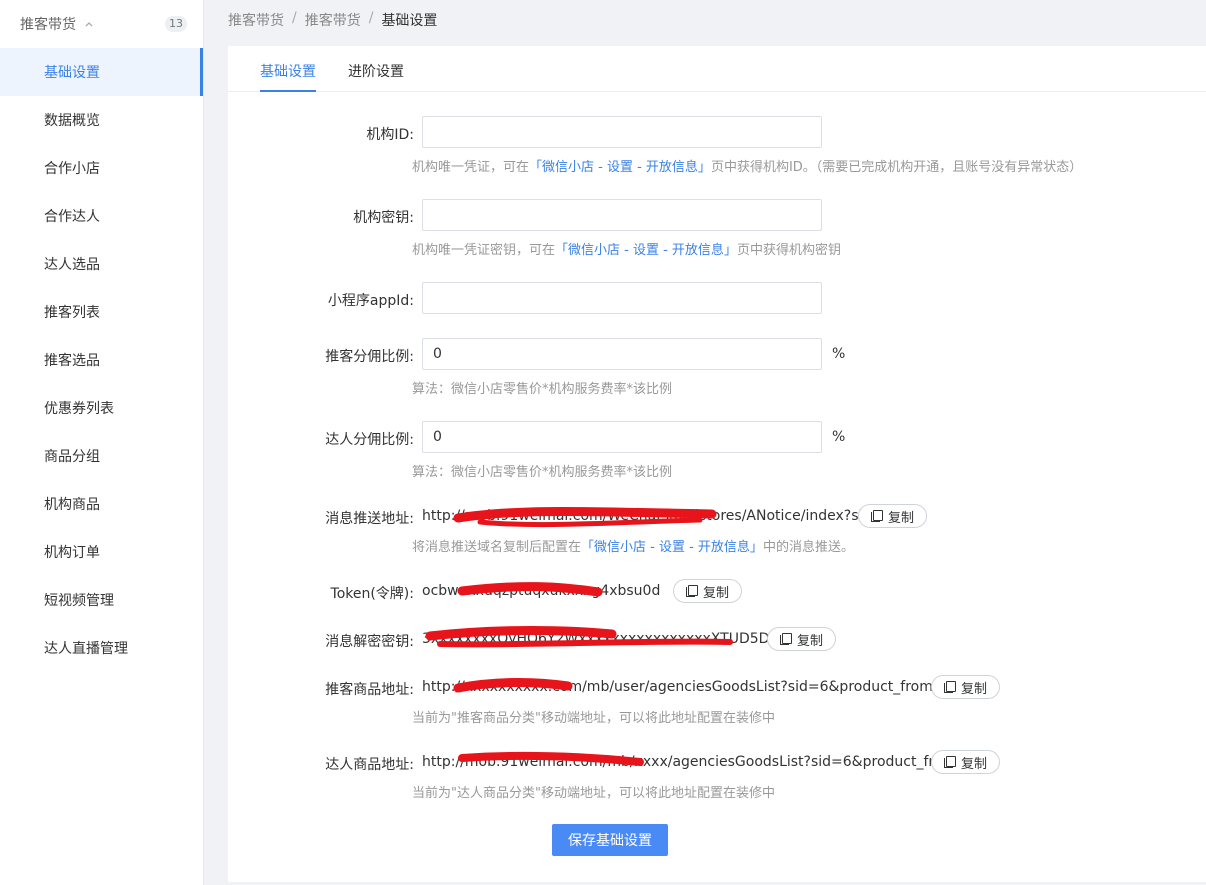 The height and width of the screenshot is (885, 1206). Describe the element at coordinates (542, 389) in the screenshot. I see `promoter-ratio-help: 算法：微信小店零售价*机构服务费率*该比例` at that location.